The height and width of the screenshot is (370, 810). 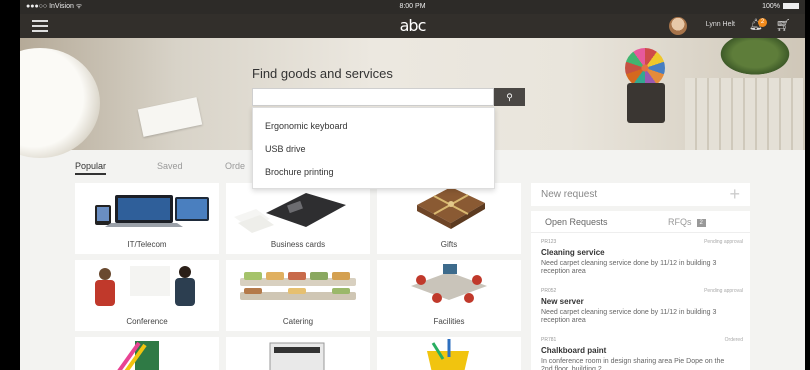 I want to click on tile-label: Catering, so click(x=298, y=321).